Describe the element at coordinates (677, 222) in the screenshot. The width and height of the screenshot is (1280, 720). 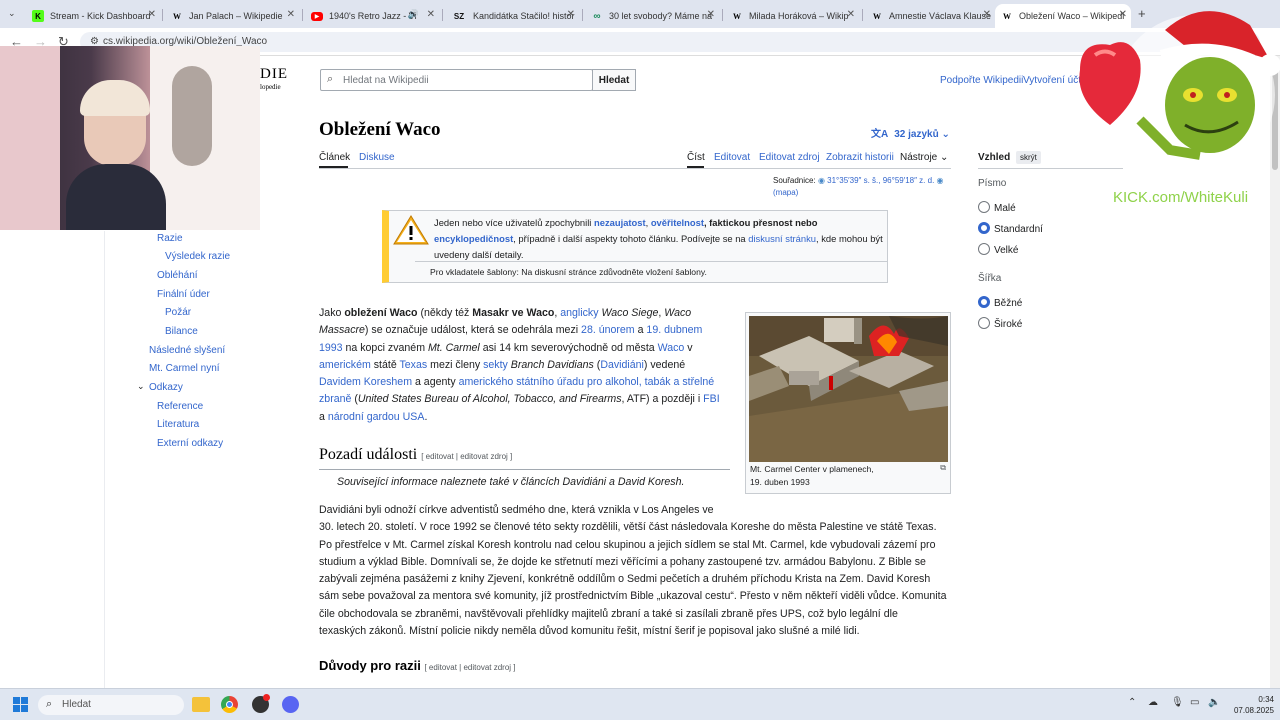
I see `notice-link: ověřitelnost` at that location.